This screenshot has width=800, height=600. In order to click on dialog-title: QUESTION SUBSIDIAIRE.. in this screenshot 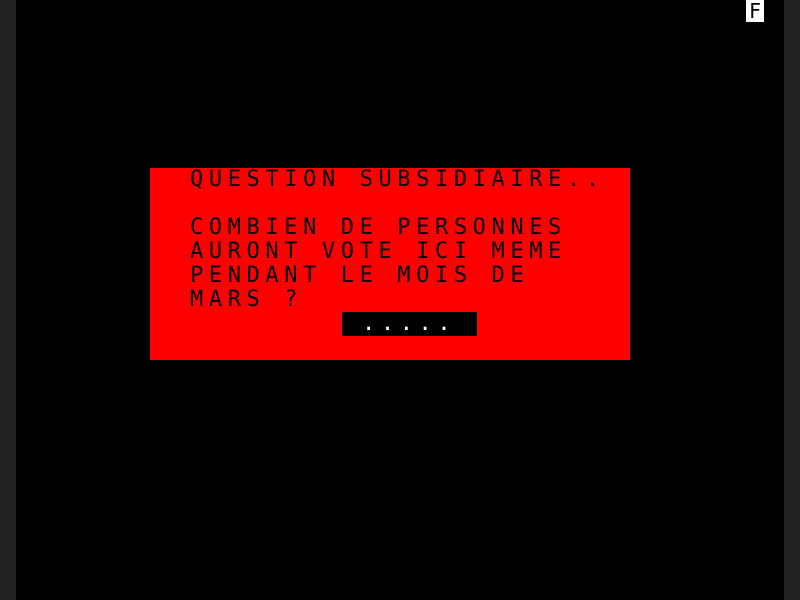, I will do `click(397, 179)`.